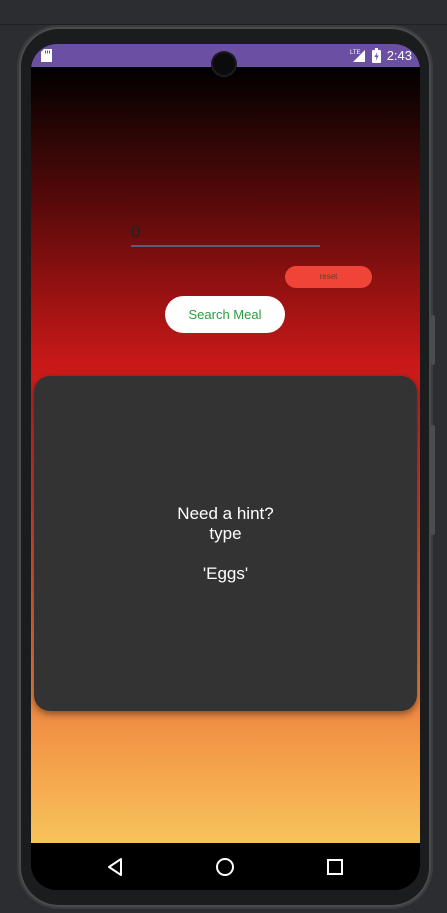  What do you see at coordinates (328, 277) in the screenshot?
I see `reset-button: reset` at bounding box center [328, 277].